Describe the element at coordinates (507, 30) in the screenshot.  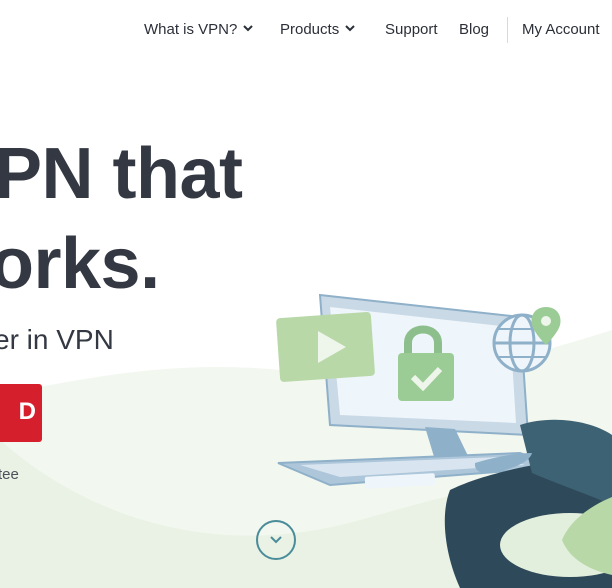
I see `nav-divider` at that location.